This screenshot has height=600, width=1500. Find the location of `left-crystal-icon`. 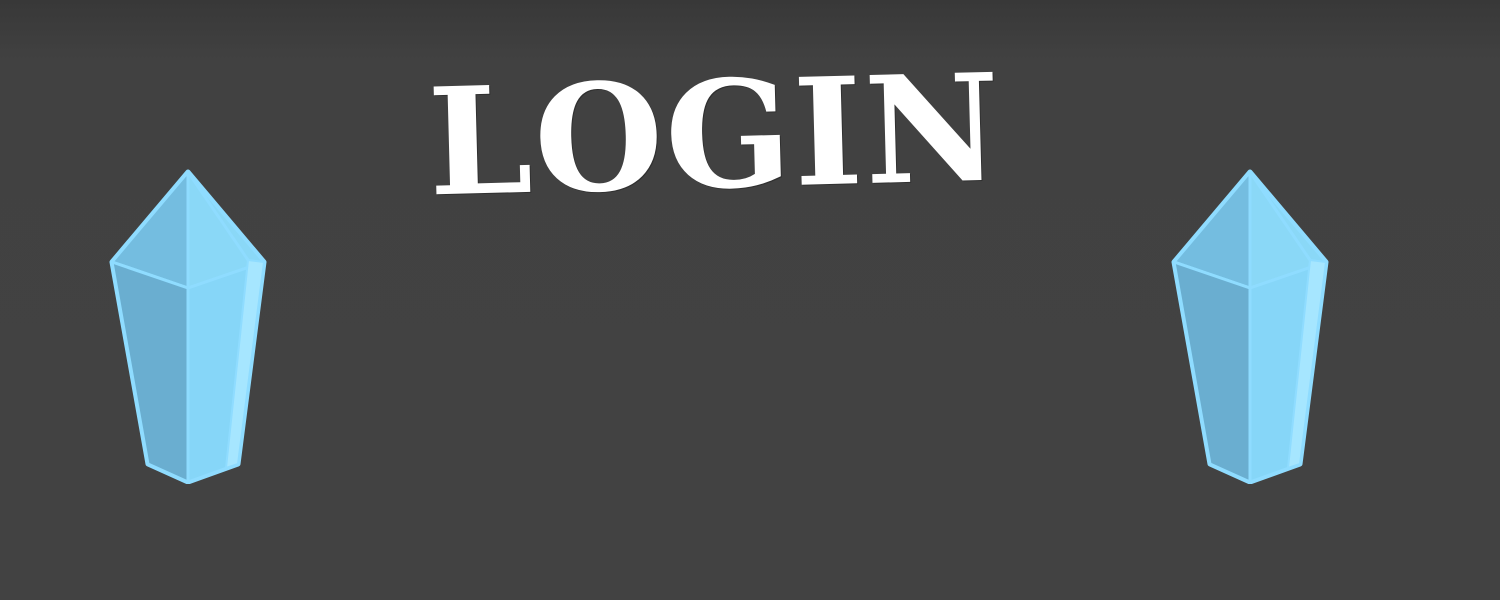

left-crystal-icon is located at coordinates (188, 326).